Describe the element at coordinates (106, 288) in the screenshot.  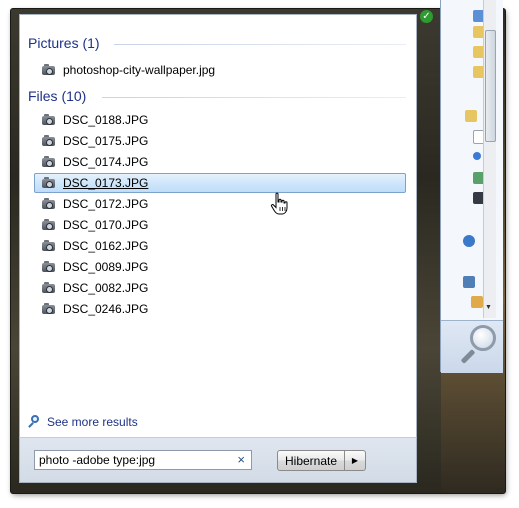
I see `result-item-label: DSC_0082.JPG` at that location.